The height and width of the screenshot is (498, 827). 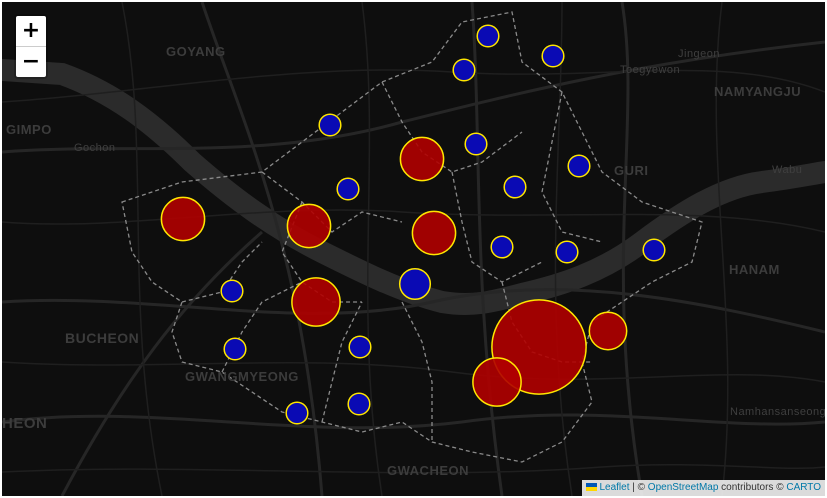 I want to click on place-label: GIMPO, so click(x=29, y=129).